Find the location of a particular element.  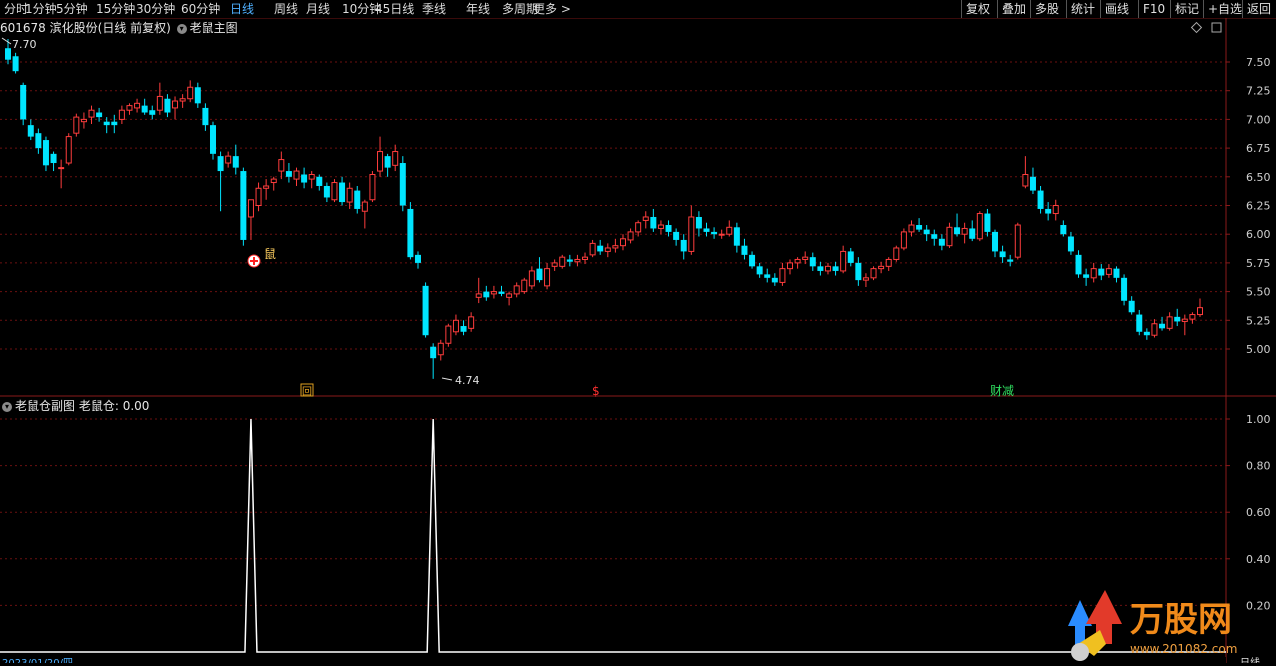

toolbar-button: F10 is located at coordinates (1153, 9).